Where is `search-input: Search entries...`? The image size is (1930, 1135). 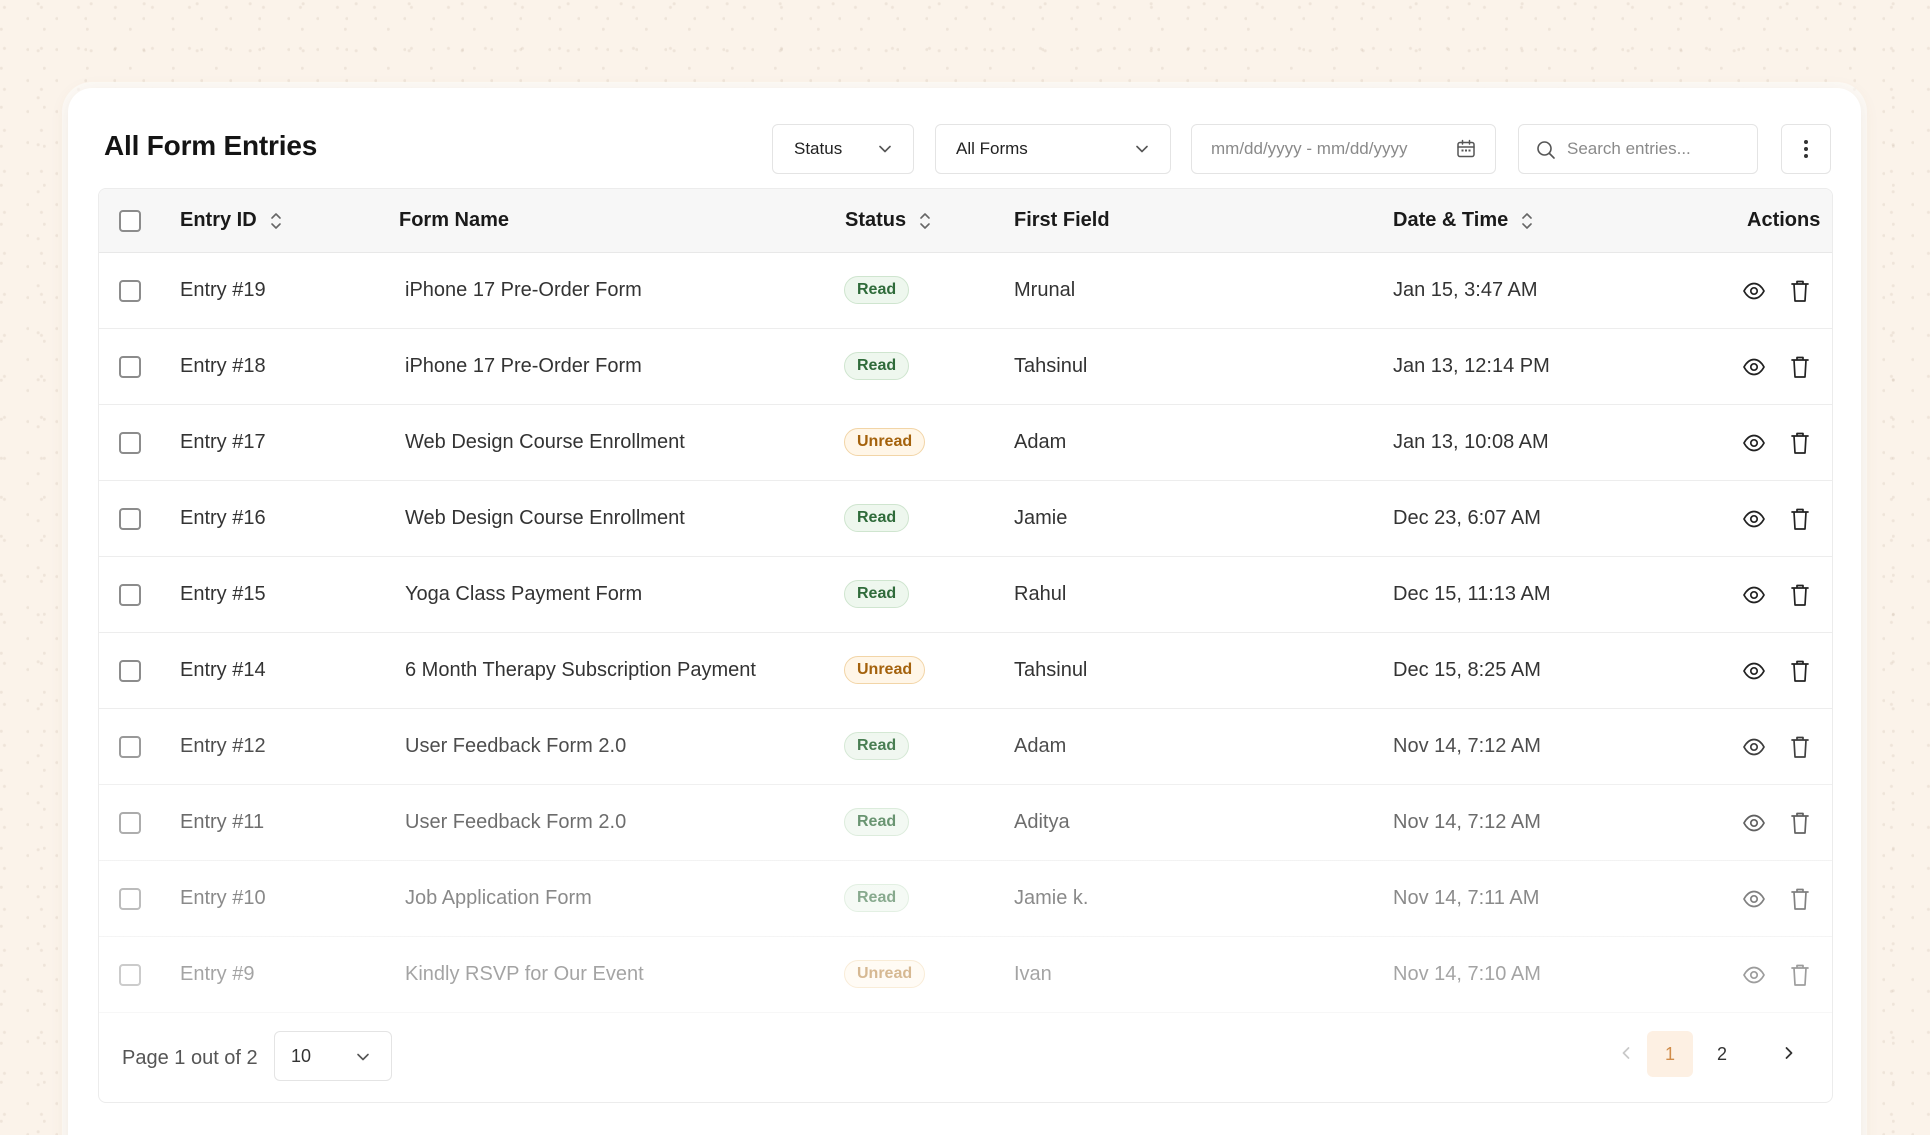
search-input: Search entries... is located at coordinates (1638, 149).